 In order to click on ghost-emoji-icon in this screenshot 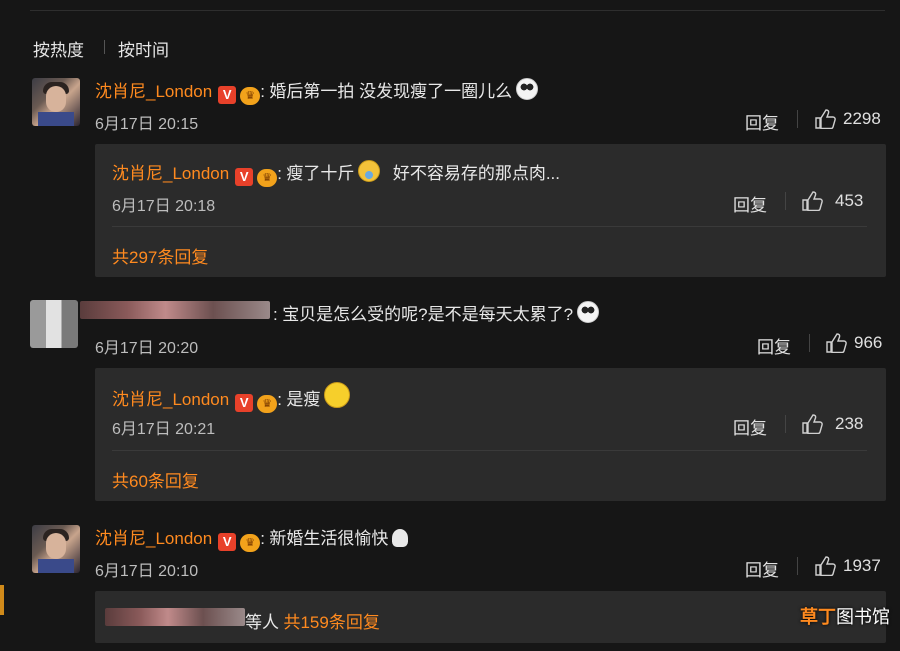, I will do `click(400, 538)`.